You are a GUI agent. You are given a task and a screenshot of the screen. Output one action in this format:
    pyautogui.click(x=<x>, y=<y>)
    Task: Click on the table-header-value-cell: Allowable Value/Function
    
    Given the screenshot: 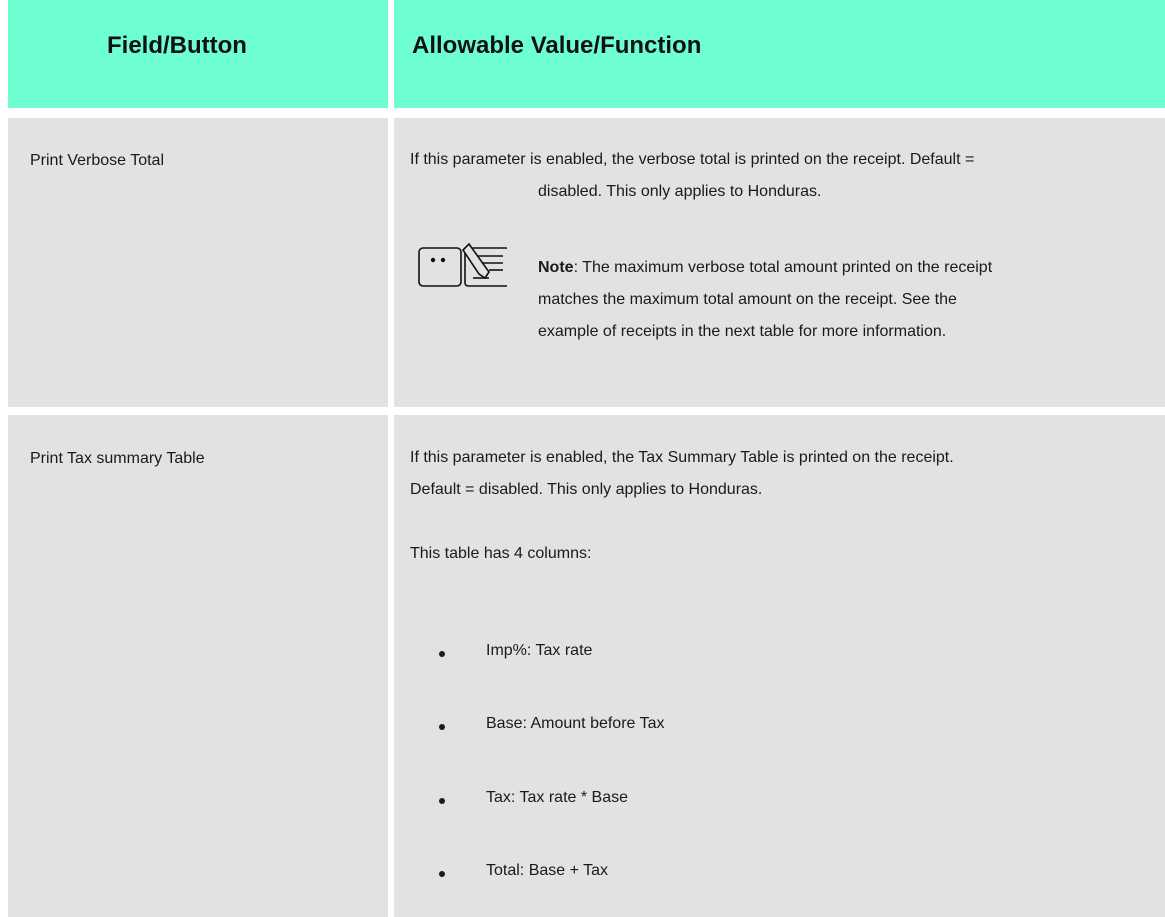 What is the action you would take?
    pyautogui.click(x=779, y=54)
    